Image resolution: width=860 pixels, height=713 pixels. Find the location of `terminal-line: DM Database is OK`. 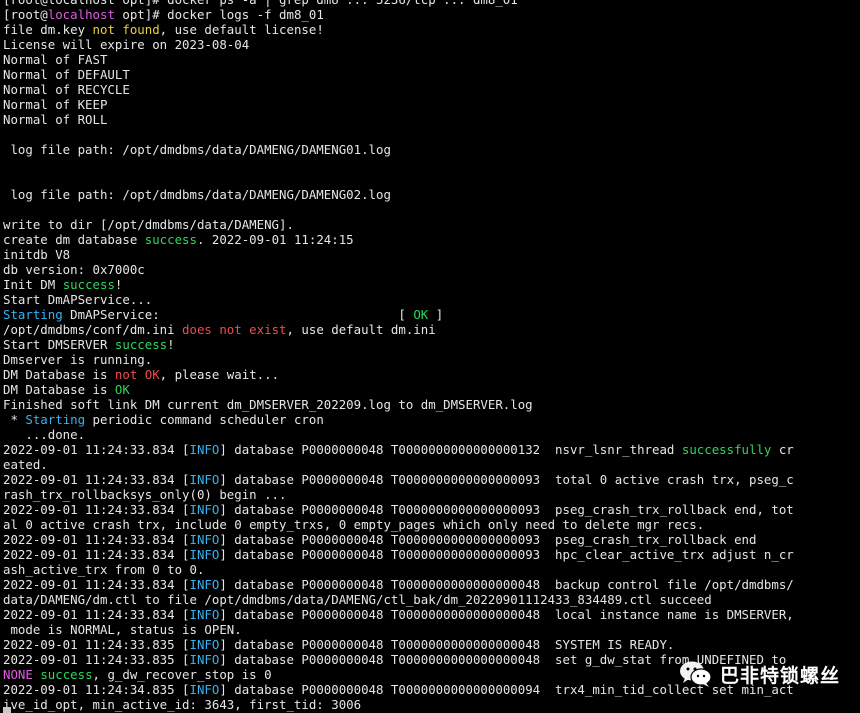

terminal-line: DM Database is OK is located at coordinates (431, 389).